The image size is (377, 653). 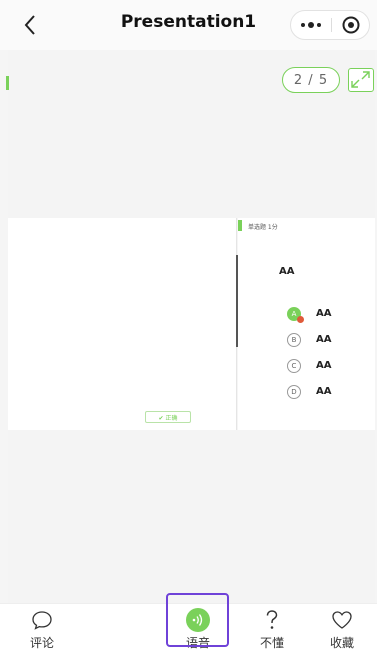 What do you see at coordinates (263, 227) in the screenshot?
I see `question-type: 单选题 1分` at bounding box center [263, 227].